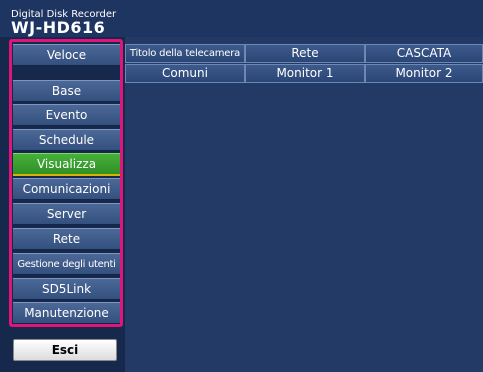 This screenshot has width=483, height=372. What do you see at coordinates (66, 313) in the screenshot?
I see `sidebar-item-manutenzione: Manutenzione` at bounding box center [66, 313].